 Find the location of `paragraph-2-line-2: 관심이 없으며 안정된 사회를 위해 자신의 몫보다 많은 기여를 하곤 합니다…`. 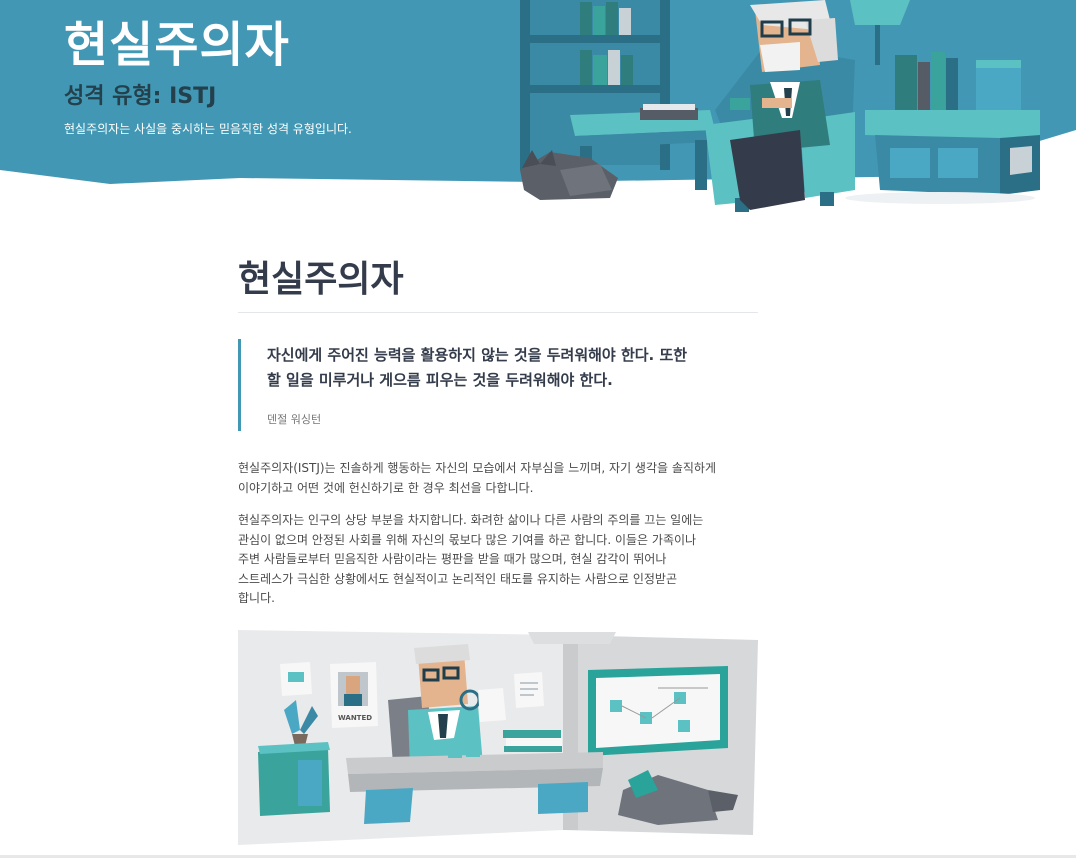

paragraph-2-line-2: 관심이 없으며 안정된 사회를 위해 자신의 몫보다 많은 기여를 하곤 합니다… is located at coordinates (467, 539).